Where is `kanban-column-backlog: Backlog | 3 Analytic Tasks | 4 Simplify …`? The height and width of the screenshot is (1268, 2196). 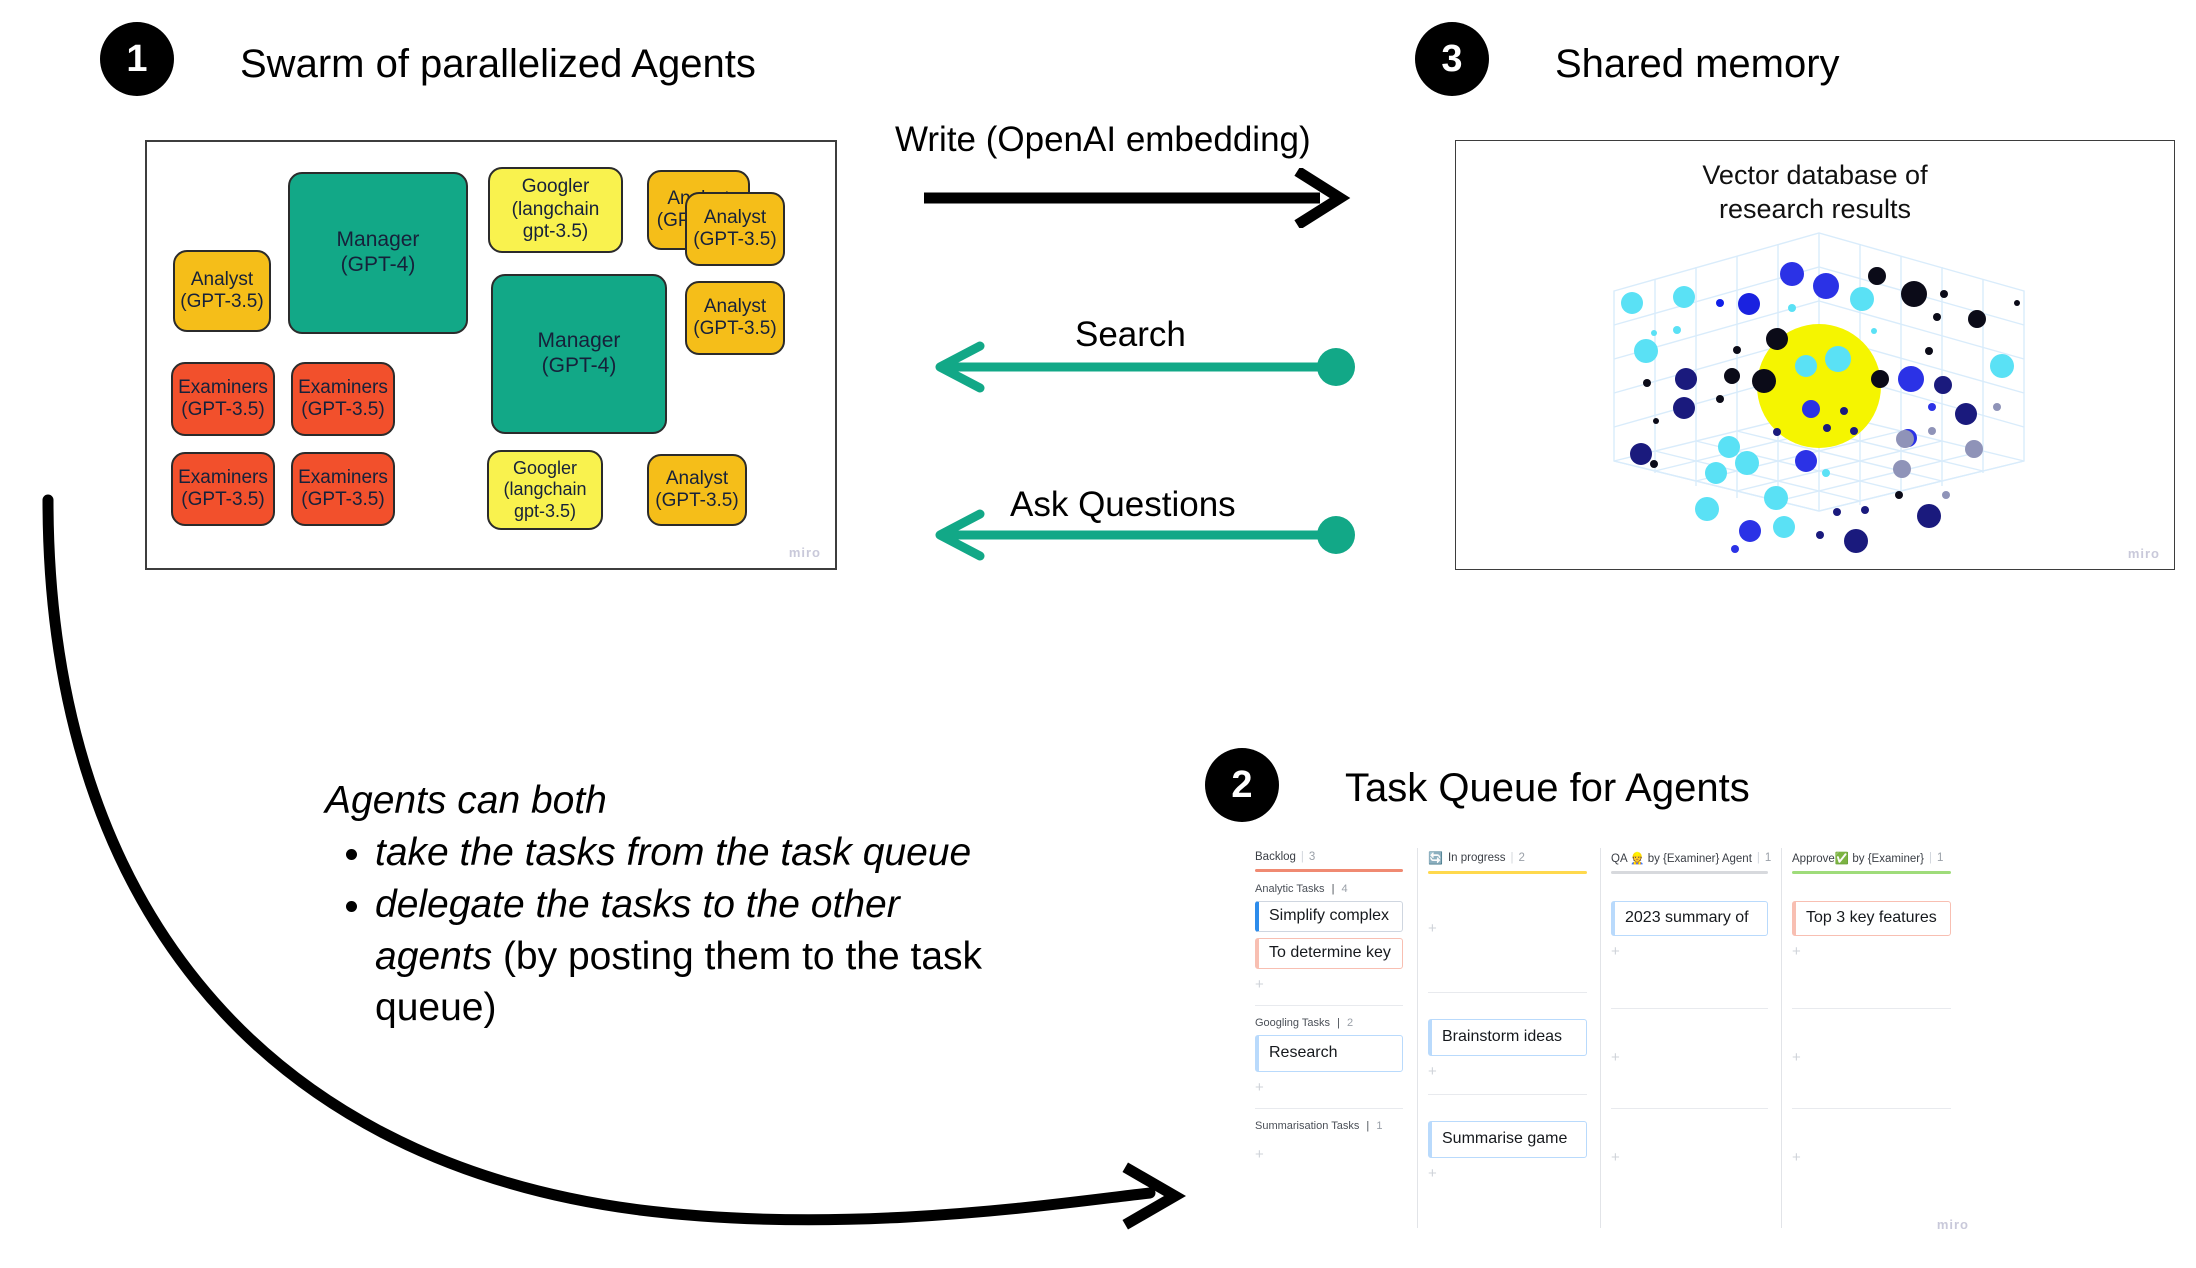
kanban-column-backlog: Backlog | 3 Analytic Tasks | 4 Simplify … is located at coordinates (1329, 1038).